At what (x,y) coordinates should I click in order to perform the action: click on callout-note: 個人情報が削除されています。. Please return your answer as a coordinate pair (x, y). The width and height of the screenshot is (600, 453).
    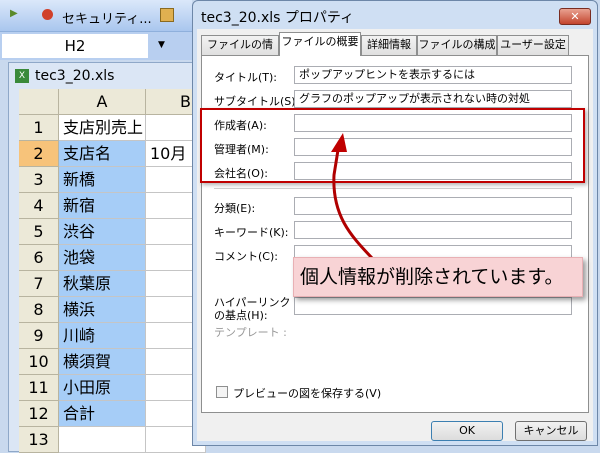
    Looking at the image, I should click on (438, 277).